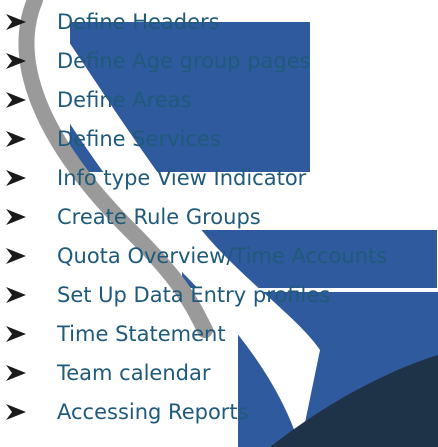  I want to click on item-label-set-up-data-entry-profiles: Set Up Data Entry profiles, so click(194, 295).